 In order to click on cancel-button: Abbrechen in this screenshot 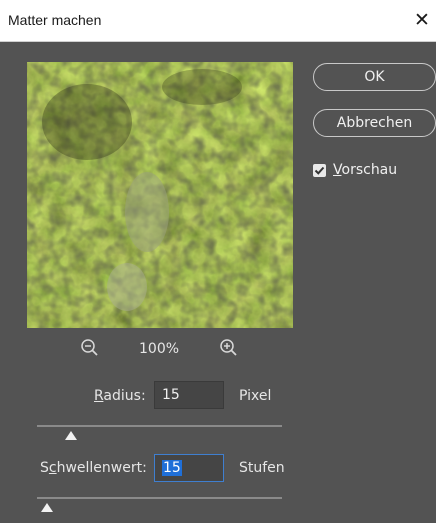, I will do `click(374, 123)`.